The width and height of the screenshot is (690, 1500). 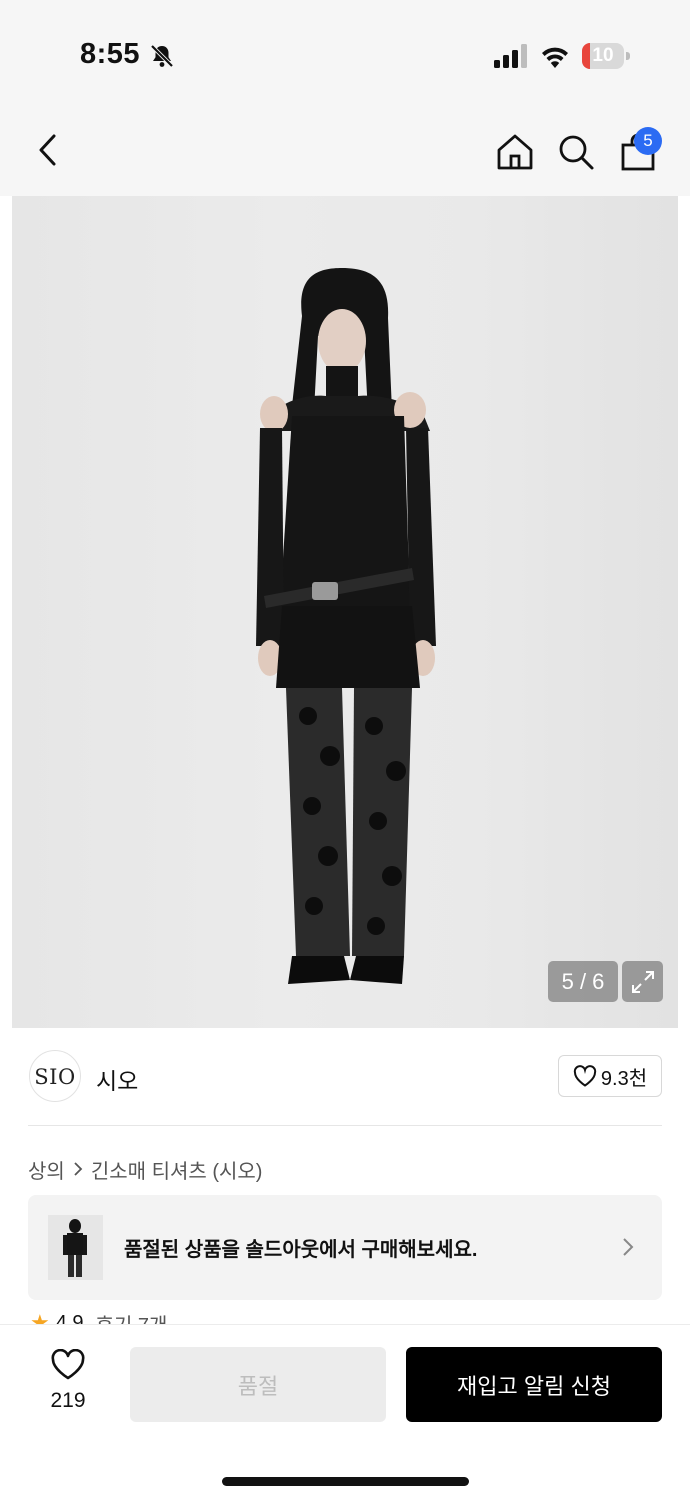 What do you see at coordinates (534, 1384) in the screenshot?
I see `restock-alert-button: 재입고 알림 신청` at bounding box center [534, 1384].